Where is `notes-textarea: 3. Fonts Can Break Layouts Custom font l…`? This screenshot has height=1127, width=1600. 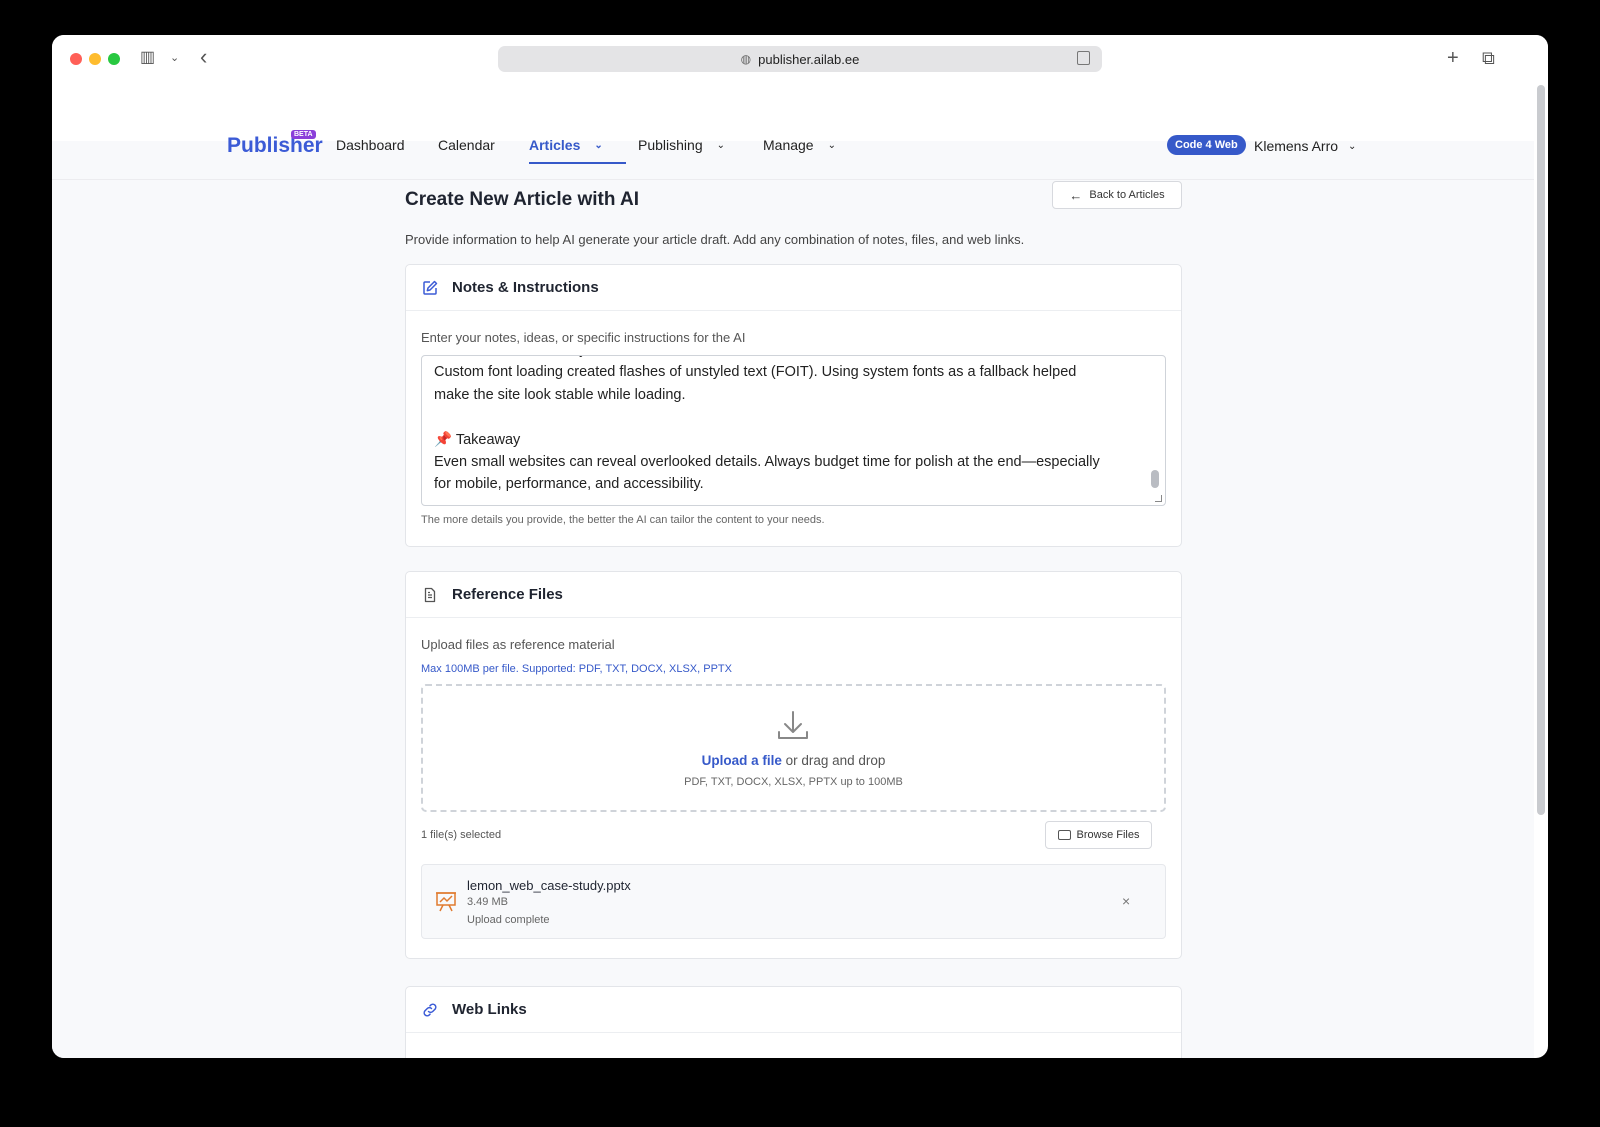
notes-textarea: 3. Fonts Can Break Layouts Custom font l… is located at coordinates (793, 430).